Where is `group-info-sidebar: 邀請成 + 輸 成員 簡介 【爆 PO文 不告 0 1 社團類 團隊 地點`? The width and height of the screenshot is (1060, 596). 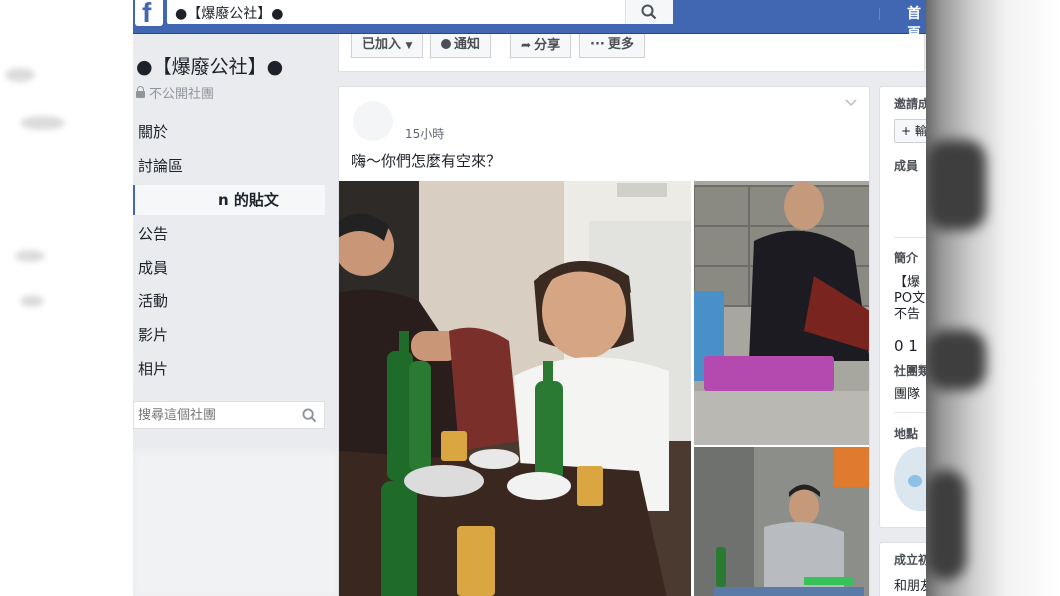 group-info-sidebar: 邀請成 + 輸 成員 簡介 【爆 PO文 不告 0 1 社團類 團隊 地點 is located at coordinates (902, 307).